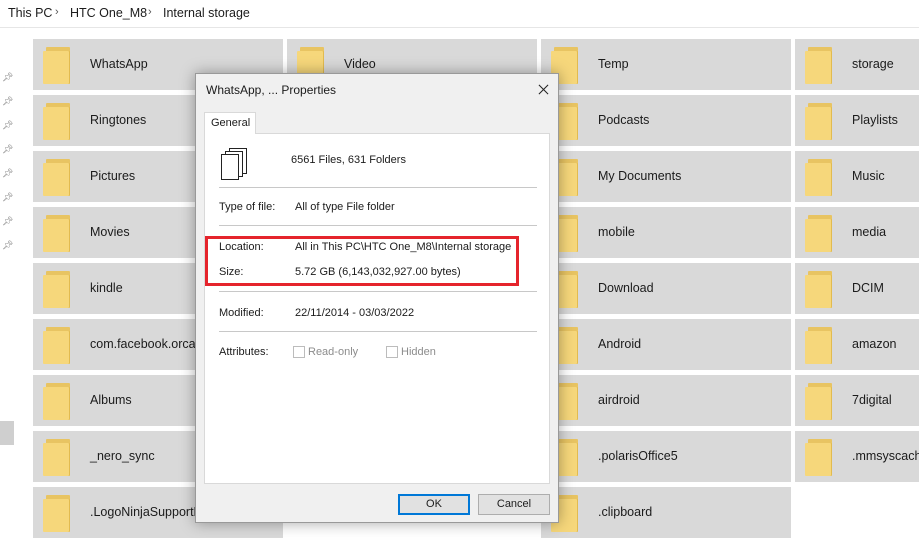  What do you see at coordinates (666, 64) in the screenshot?
I see `folder-tile: Temp` at bounding box center [666, 64].